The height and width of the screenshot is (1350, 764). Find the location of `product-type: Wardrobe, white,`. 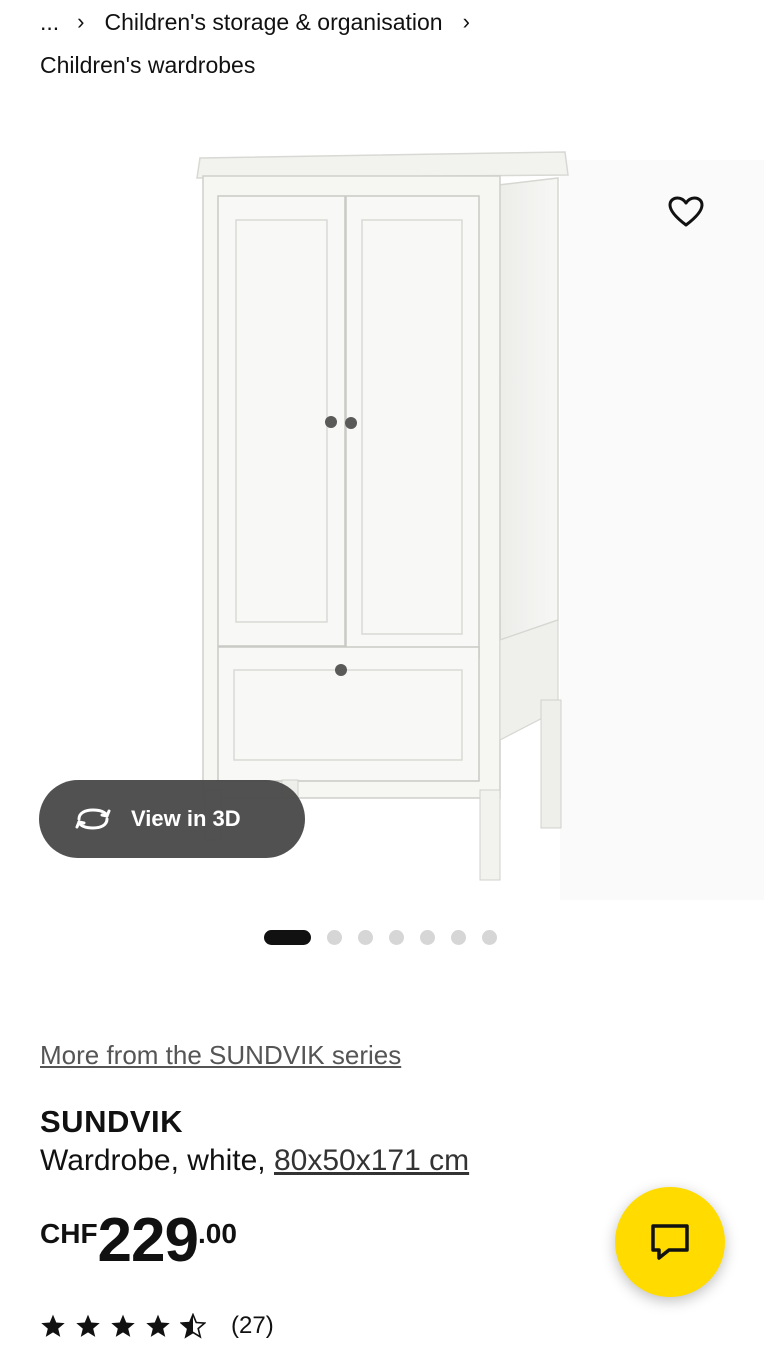

product-type: Wardrobe, white, is located at coordinates (153, 1160).